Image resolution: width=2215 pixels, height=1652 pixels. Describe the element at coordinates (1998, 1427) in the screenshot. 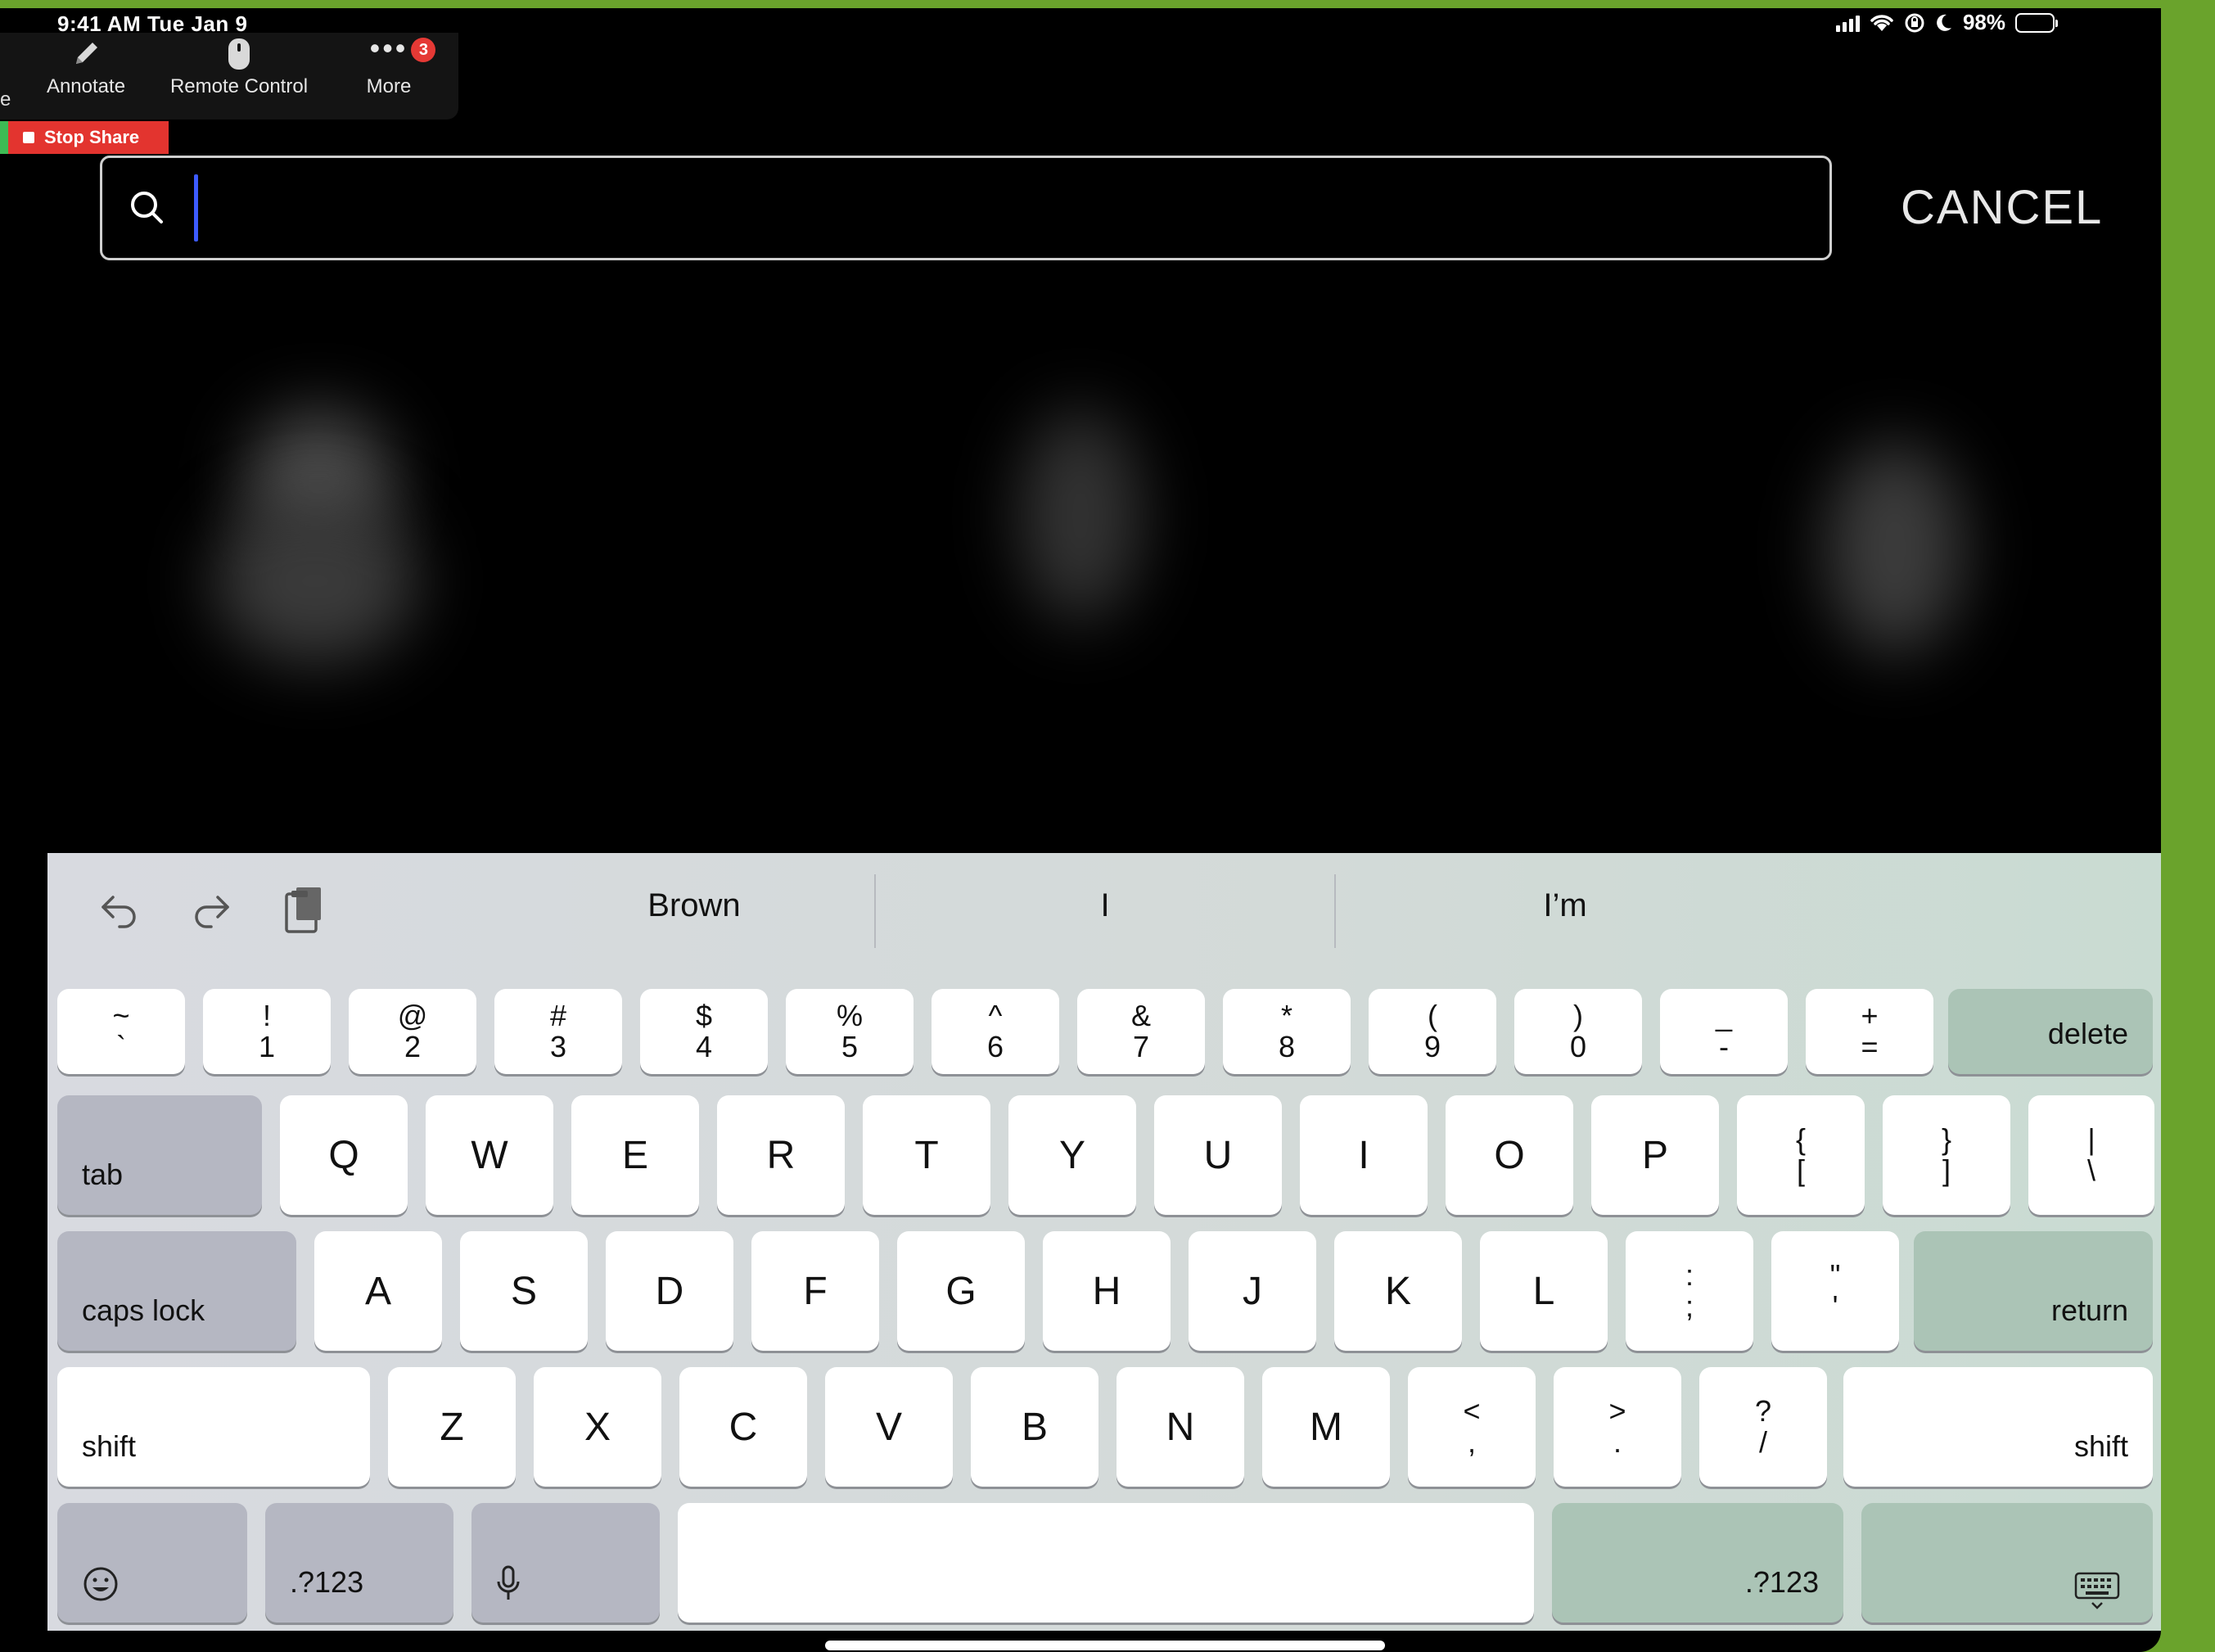

I see `shift-key-right: shift` at that location.